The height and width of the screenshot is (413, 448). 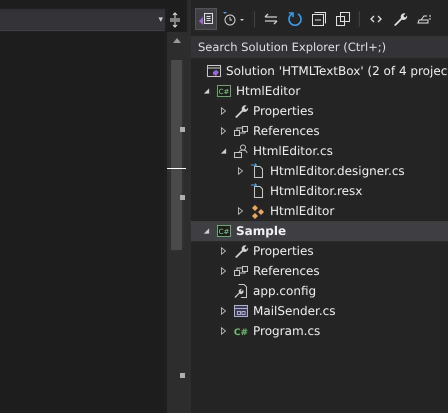 I want to click on config-file-icon, so click(x=241, y=291).